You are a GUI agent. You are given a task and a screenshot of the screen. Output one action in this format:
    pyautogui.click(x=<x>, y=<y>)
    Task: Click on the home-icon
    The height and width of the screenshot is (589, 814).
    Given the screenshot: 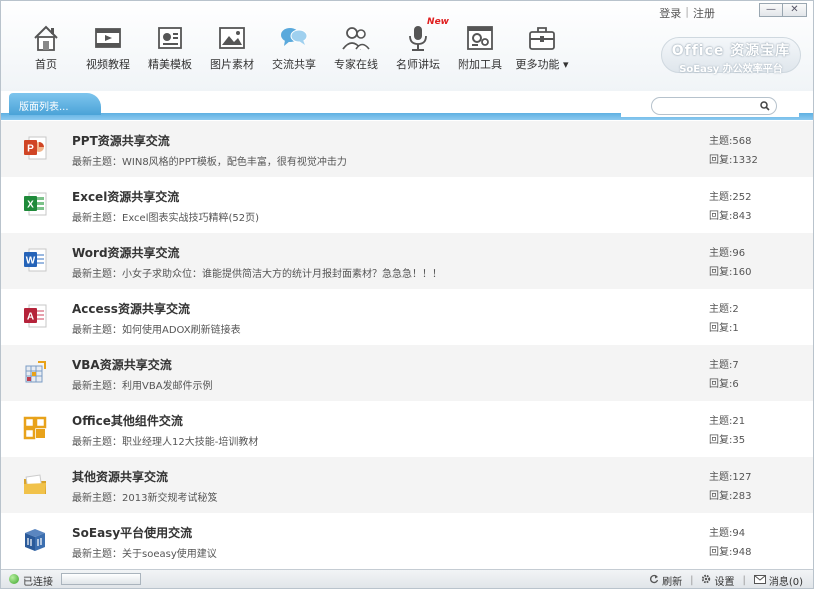 What is the action you would take?
    pyautogui.click(x=46, y=38)
    